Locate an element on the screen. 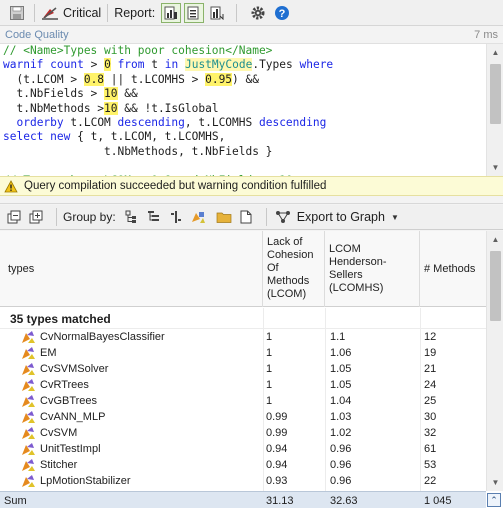 Image resolution: width=503 pixels, height=508 pixels. collapse-sum-icon: ⌃ is located at coordinates (494, 500).